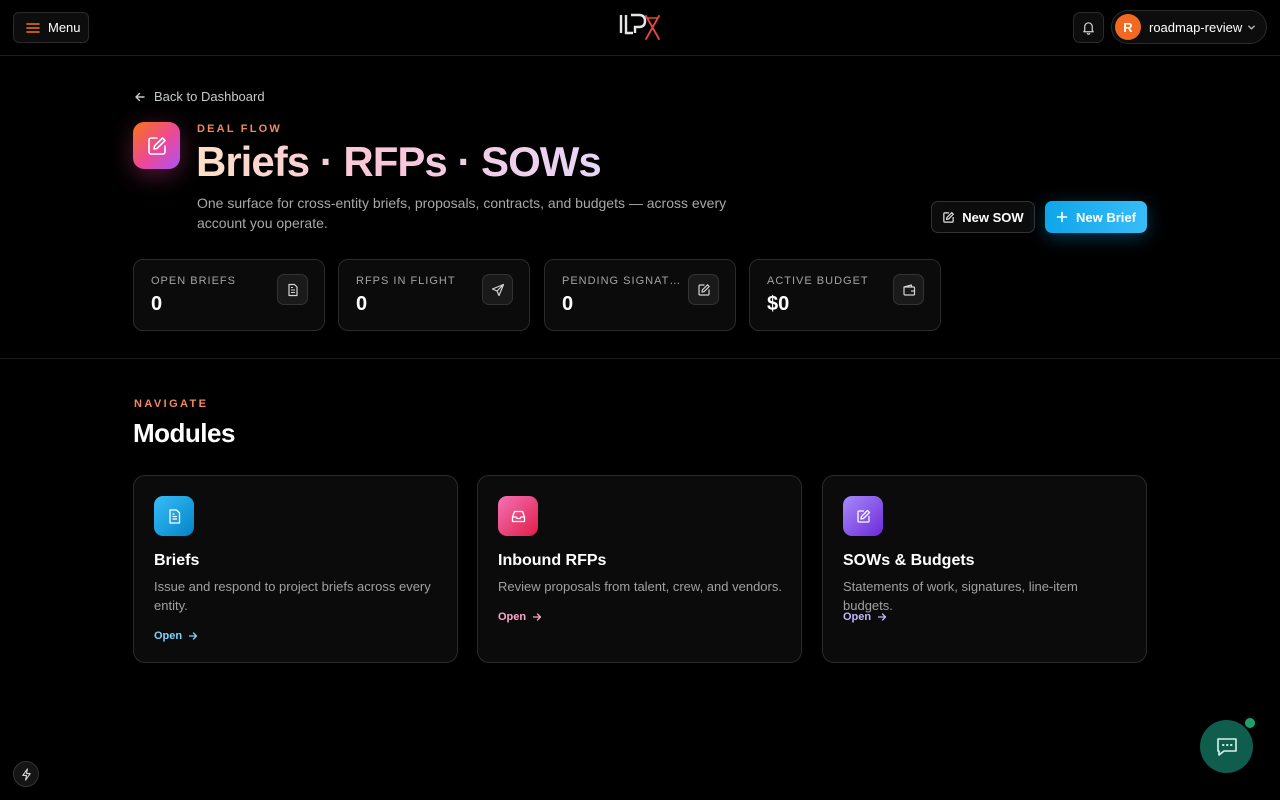  I want to click on modules-title: Modules, so click(184, 433).